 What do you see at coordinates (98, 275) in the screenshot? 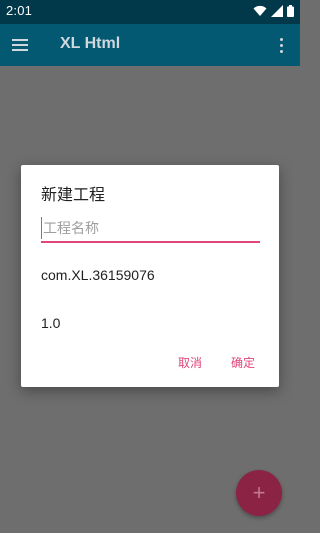
I see `package-name-text: com.XL.36159076` at bounding box center [98, 275].